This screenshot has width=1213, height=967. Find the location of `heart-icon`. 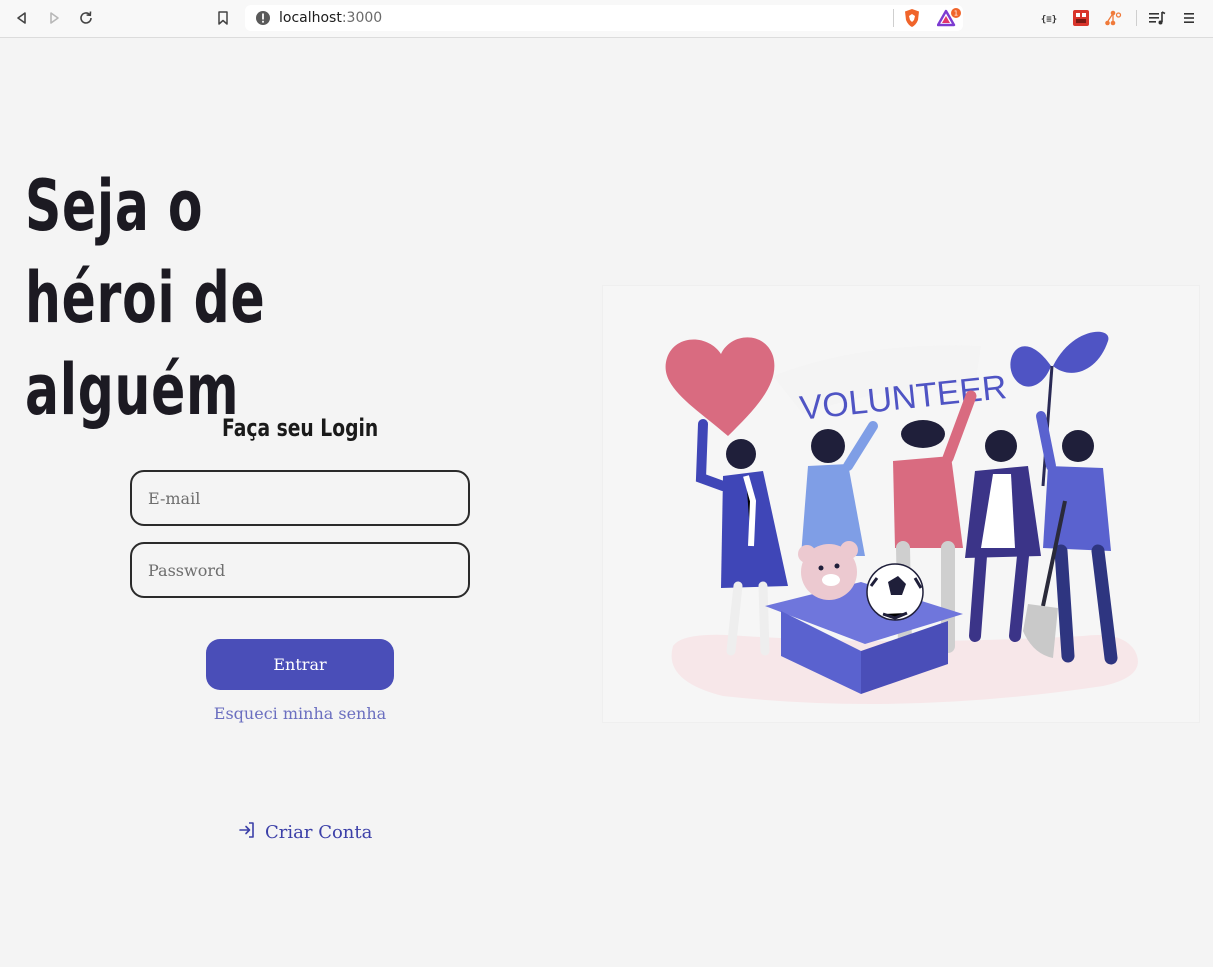

heart-icon is located at coordinates (720, 386).